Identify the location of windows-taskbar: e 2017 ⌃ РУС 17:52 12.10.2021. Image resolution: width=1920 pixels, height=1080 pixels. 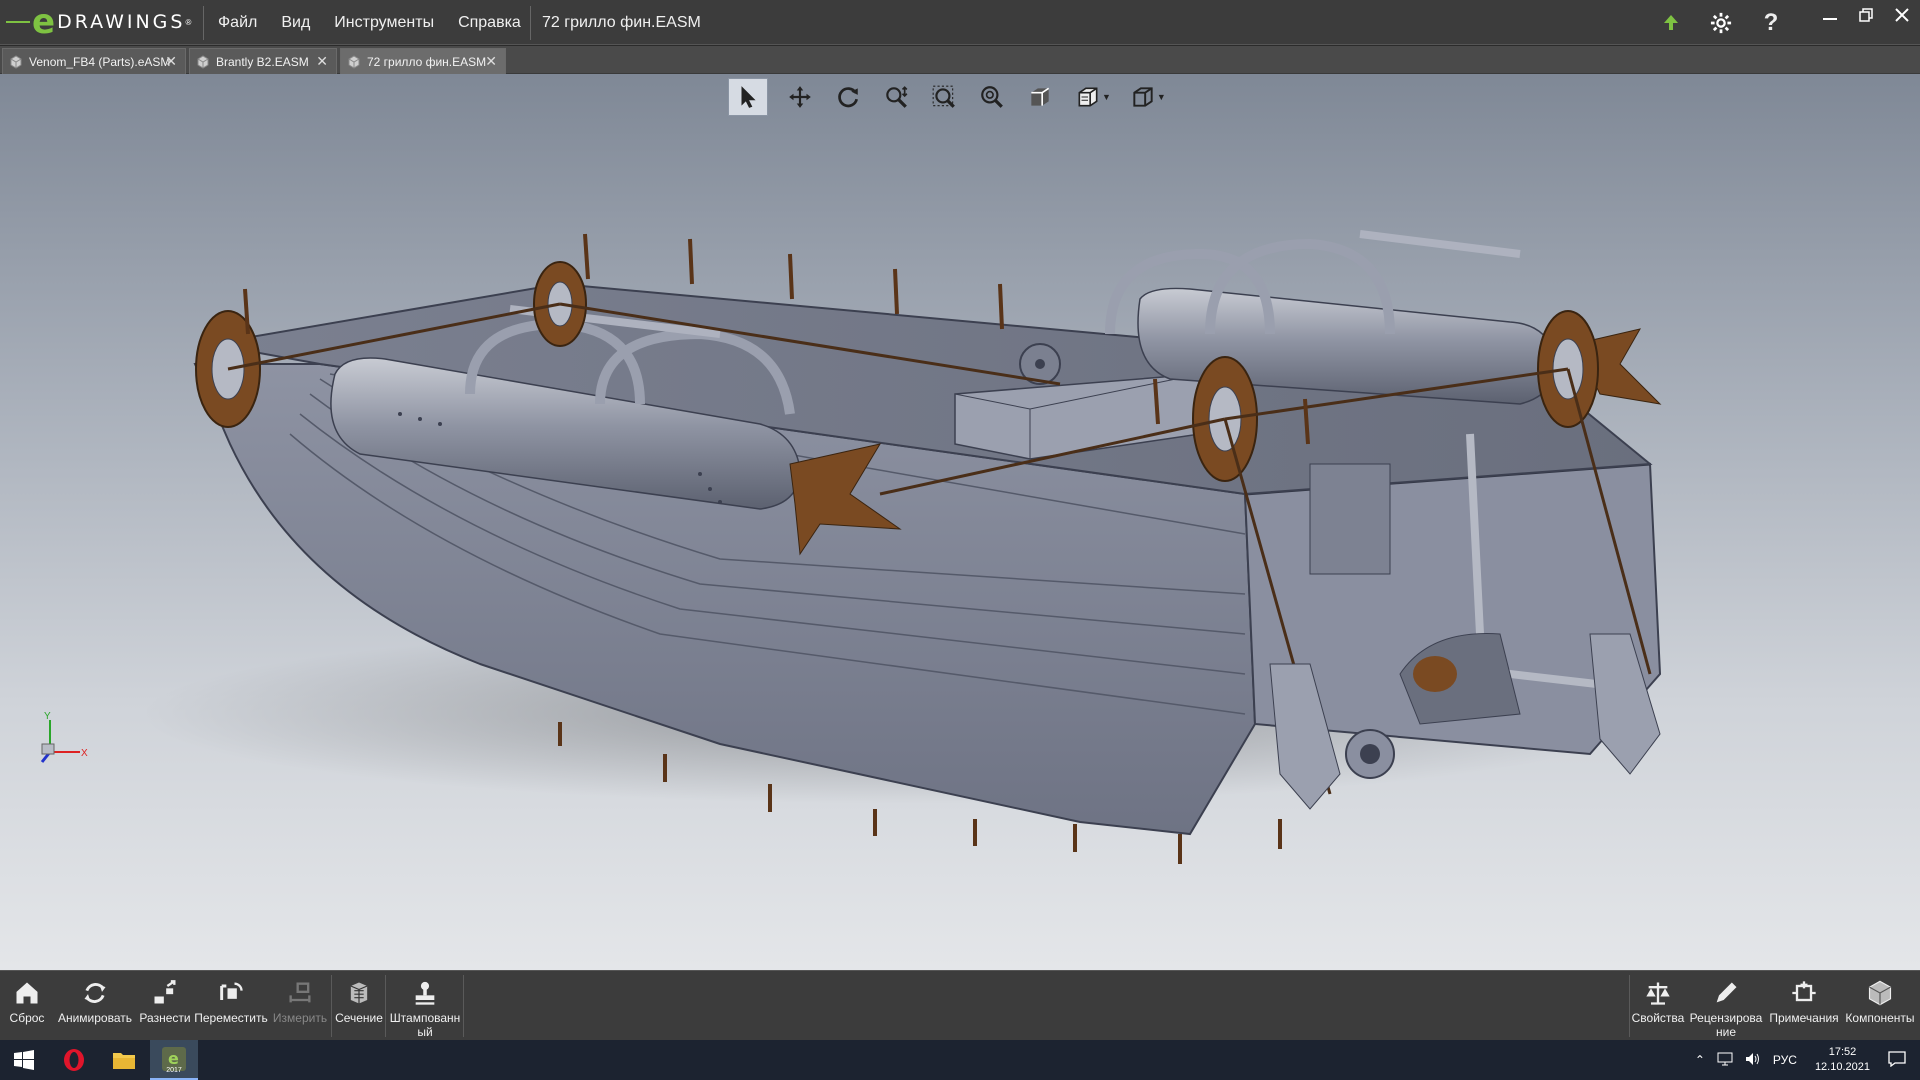
(960, 1060).